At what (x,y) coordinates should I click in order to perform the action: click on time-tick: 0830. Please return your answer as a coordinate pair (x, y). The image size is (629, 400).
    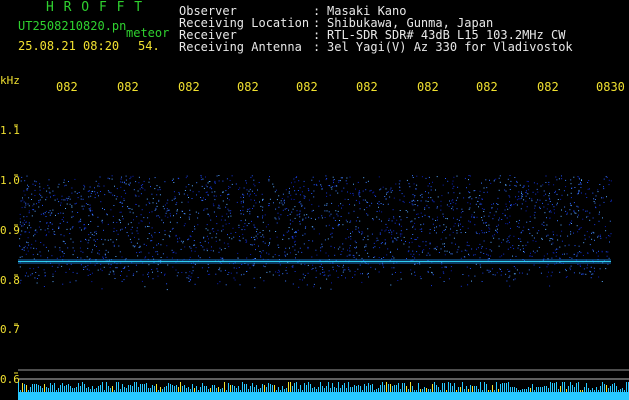
    Looking at the image, I should click on (610, 87).